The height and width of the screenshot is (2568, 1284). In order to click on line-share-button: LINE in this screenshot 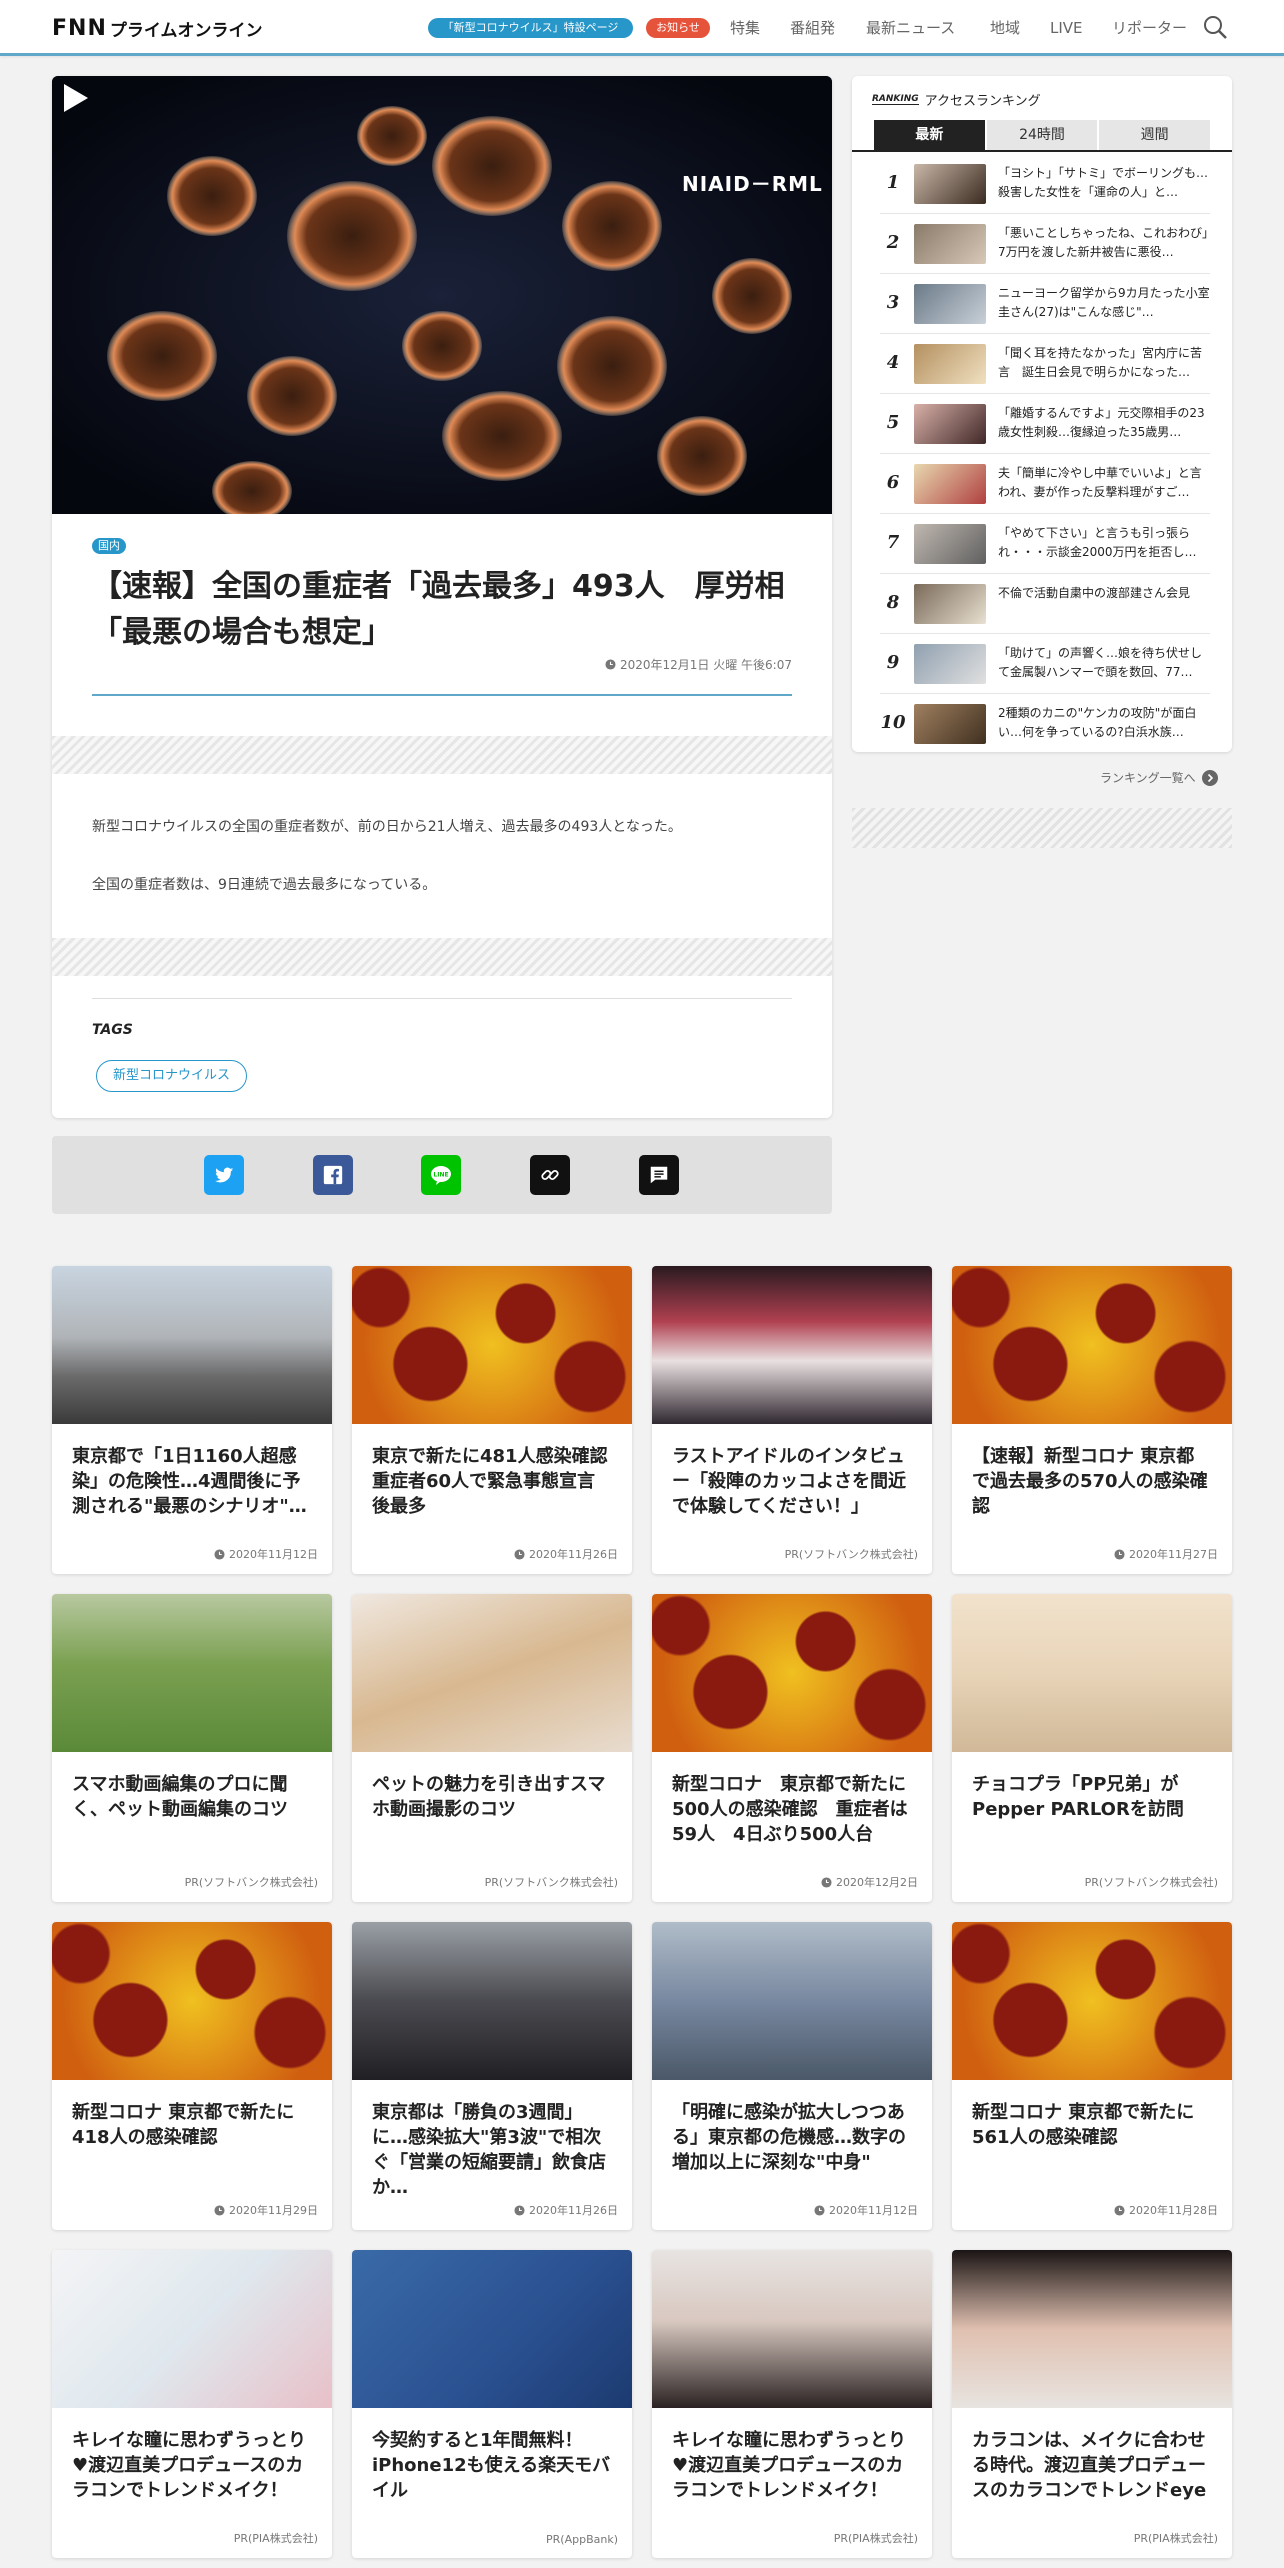, I will do `click(441, 1175)`.